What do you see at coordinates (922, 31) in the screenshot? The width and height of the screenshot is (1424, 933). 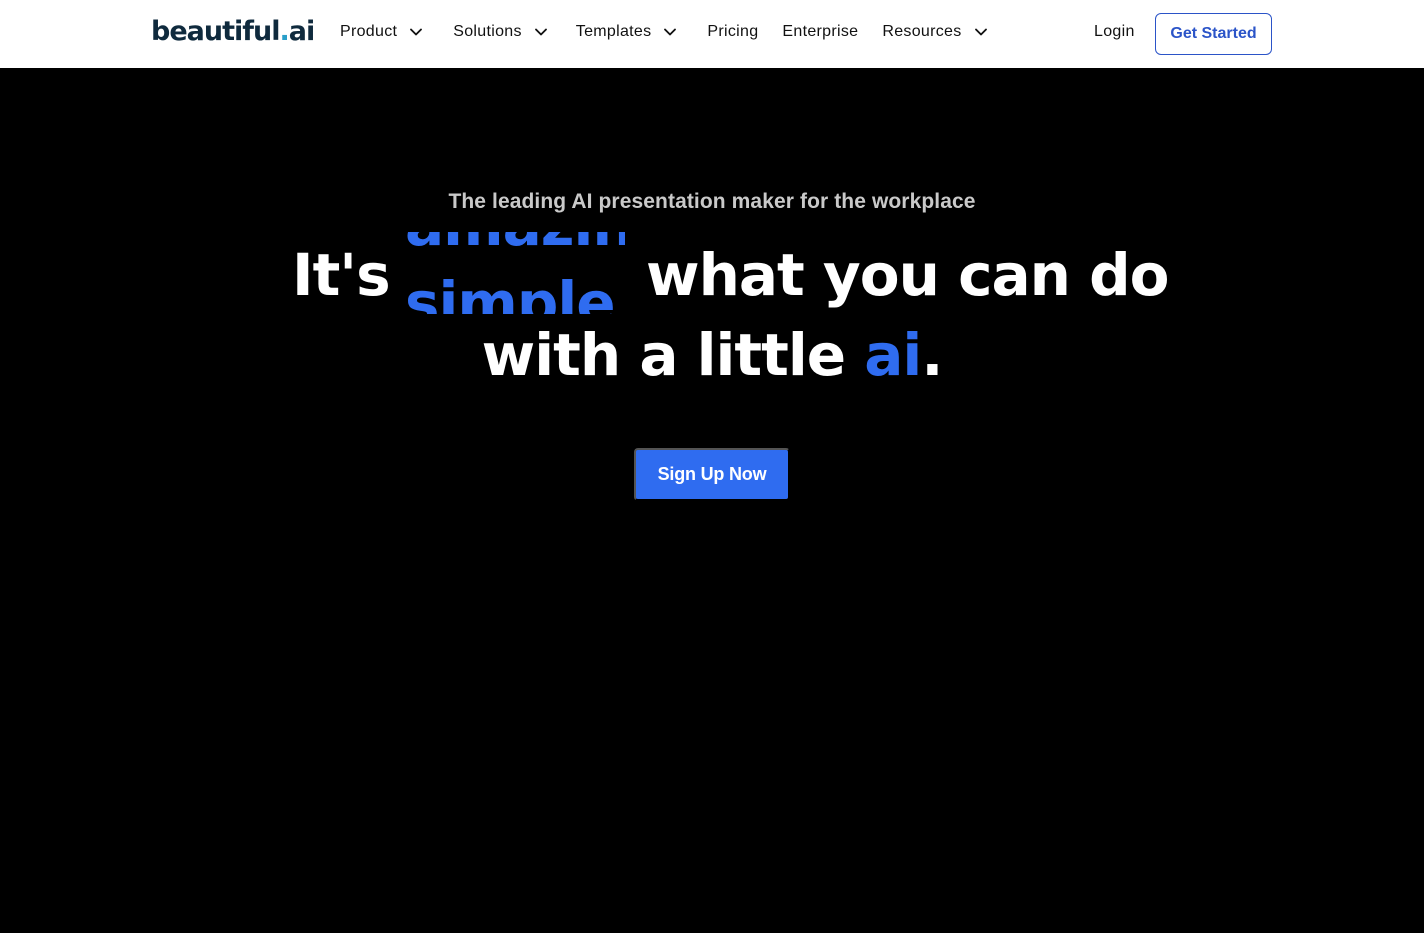 I see `nav-item-label: Resources` at bounding box center [922, 31].